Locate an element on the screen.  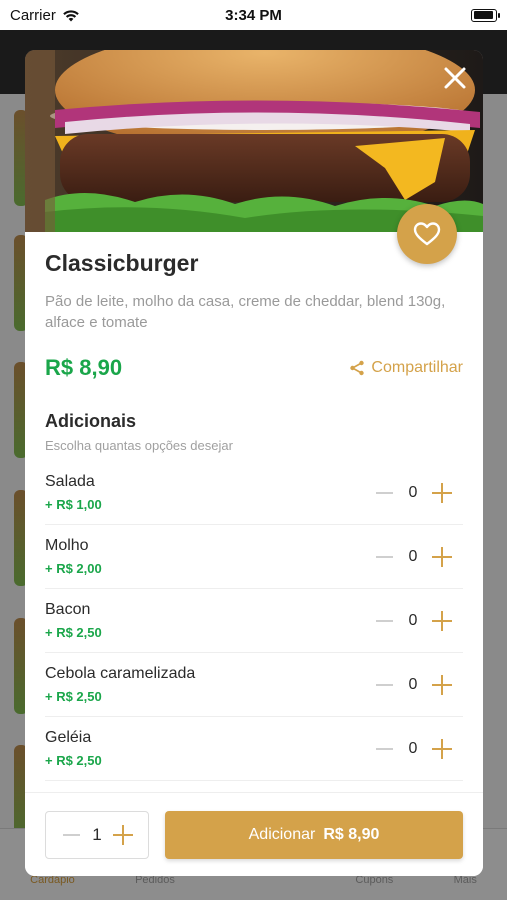
wifi-icon is located at coordinates (71, 15).